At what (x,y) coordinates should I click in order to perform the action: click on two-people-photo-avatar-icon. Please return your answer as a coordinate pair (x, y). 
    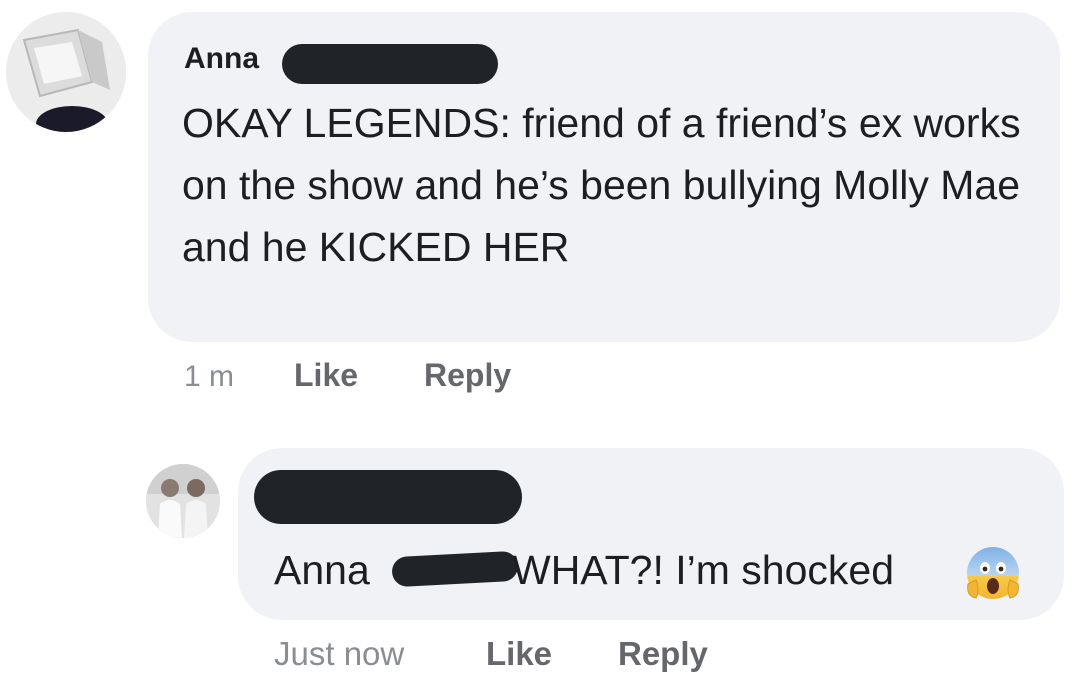
    Looking at the image, I should click on (183, 501).